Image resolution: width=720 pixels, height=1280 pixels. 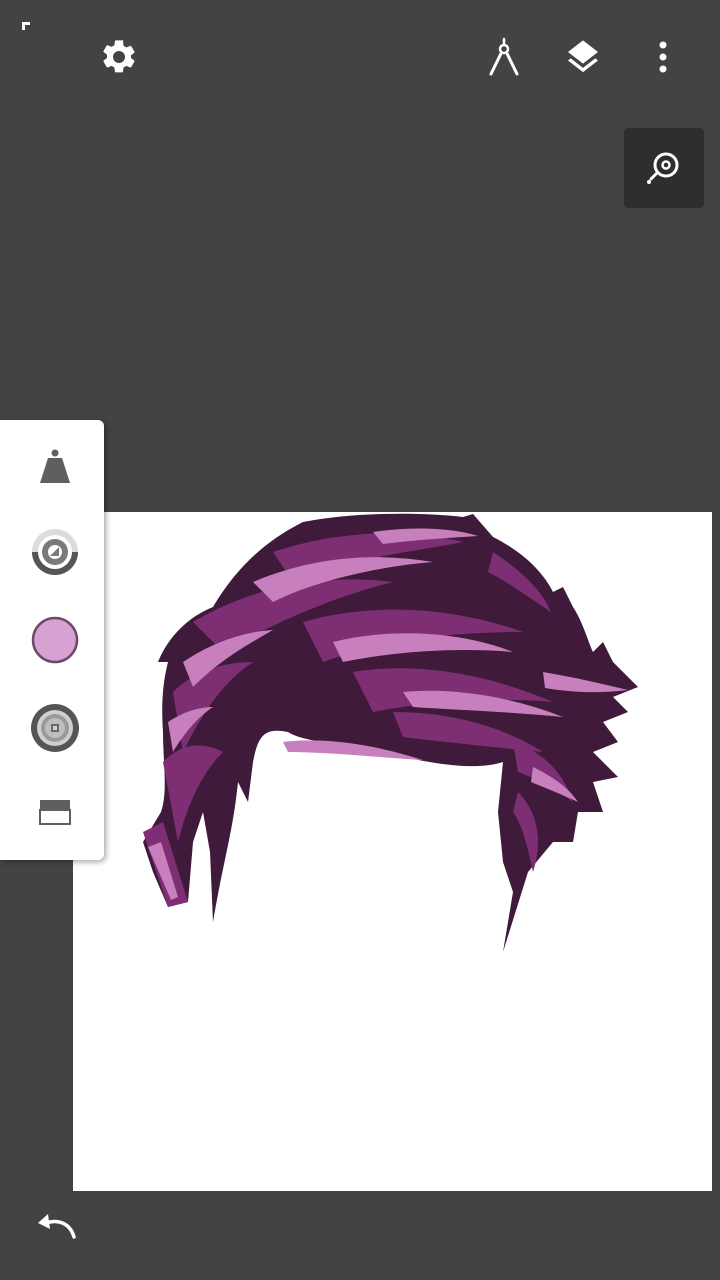 I want to click on undo-icon, so click(x=56, y=1226).